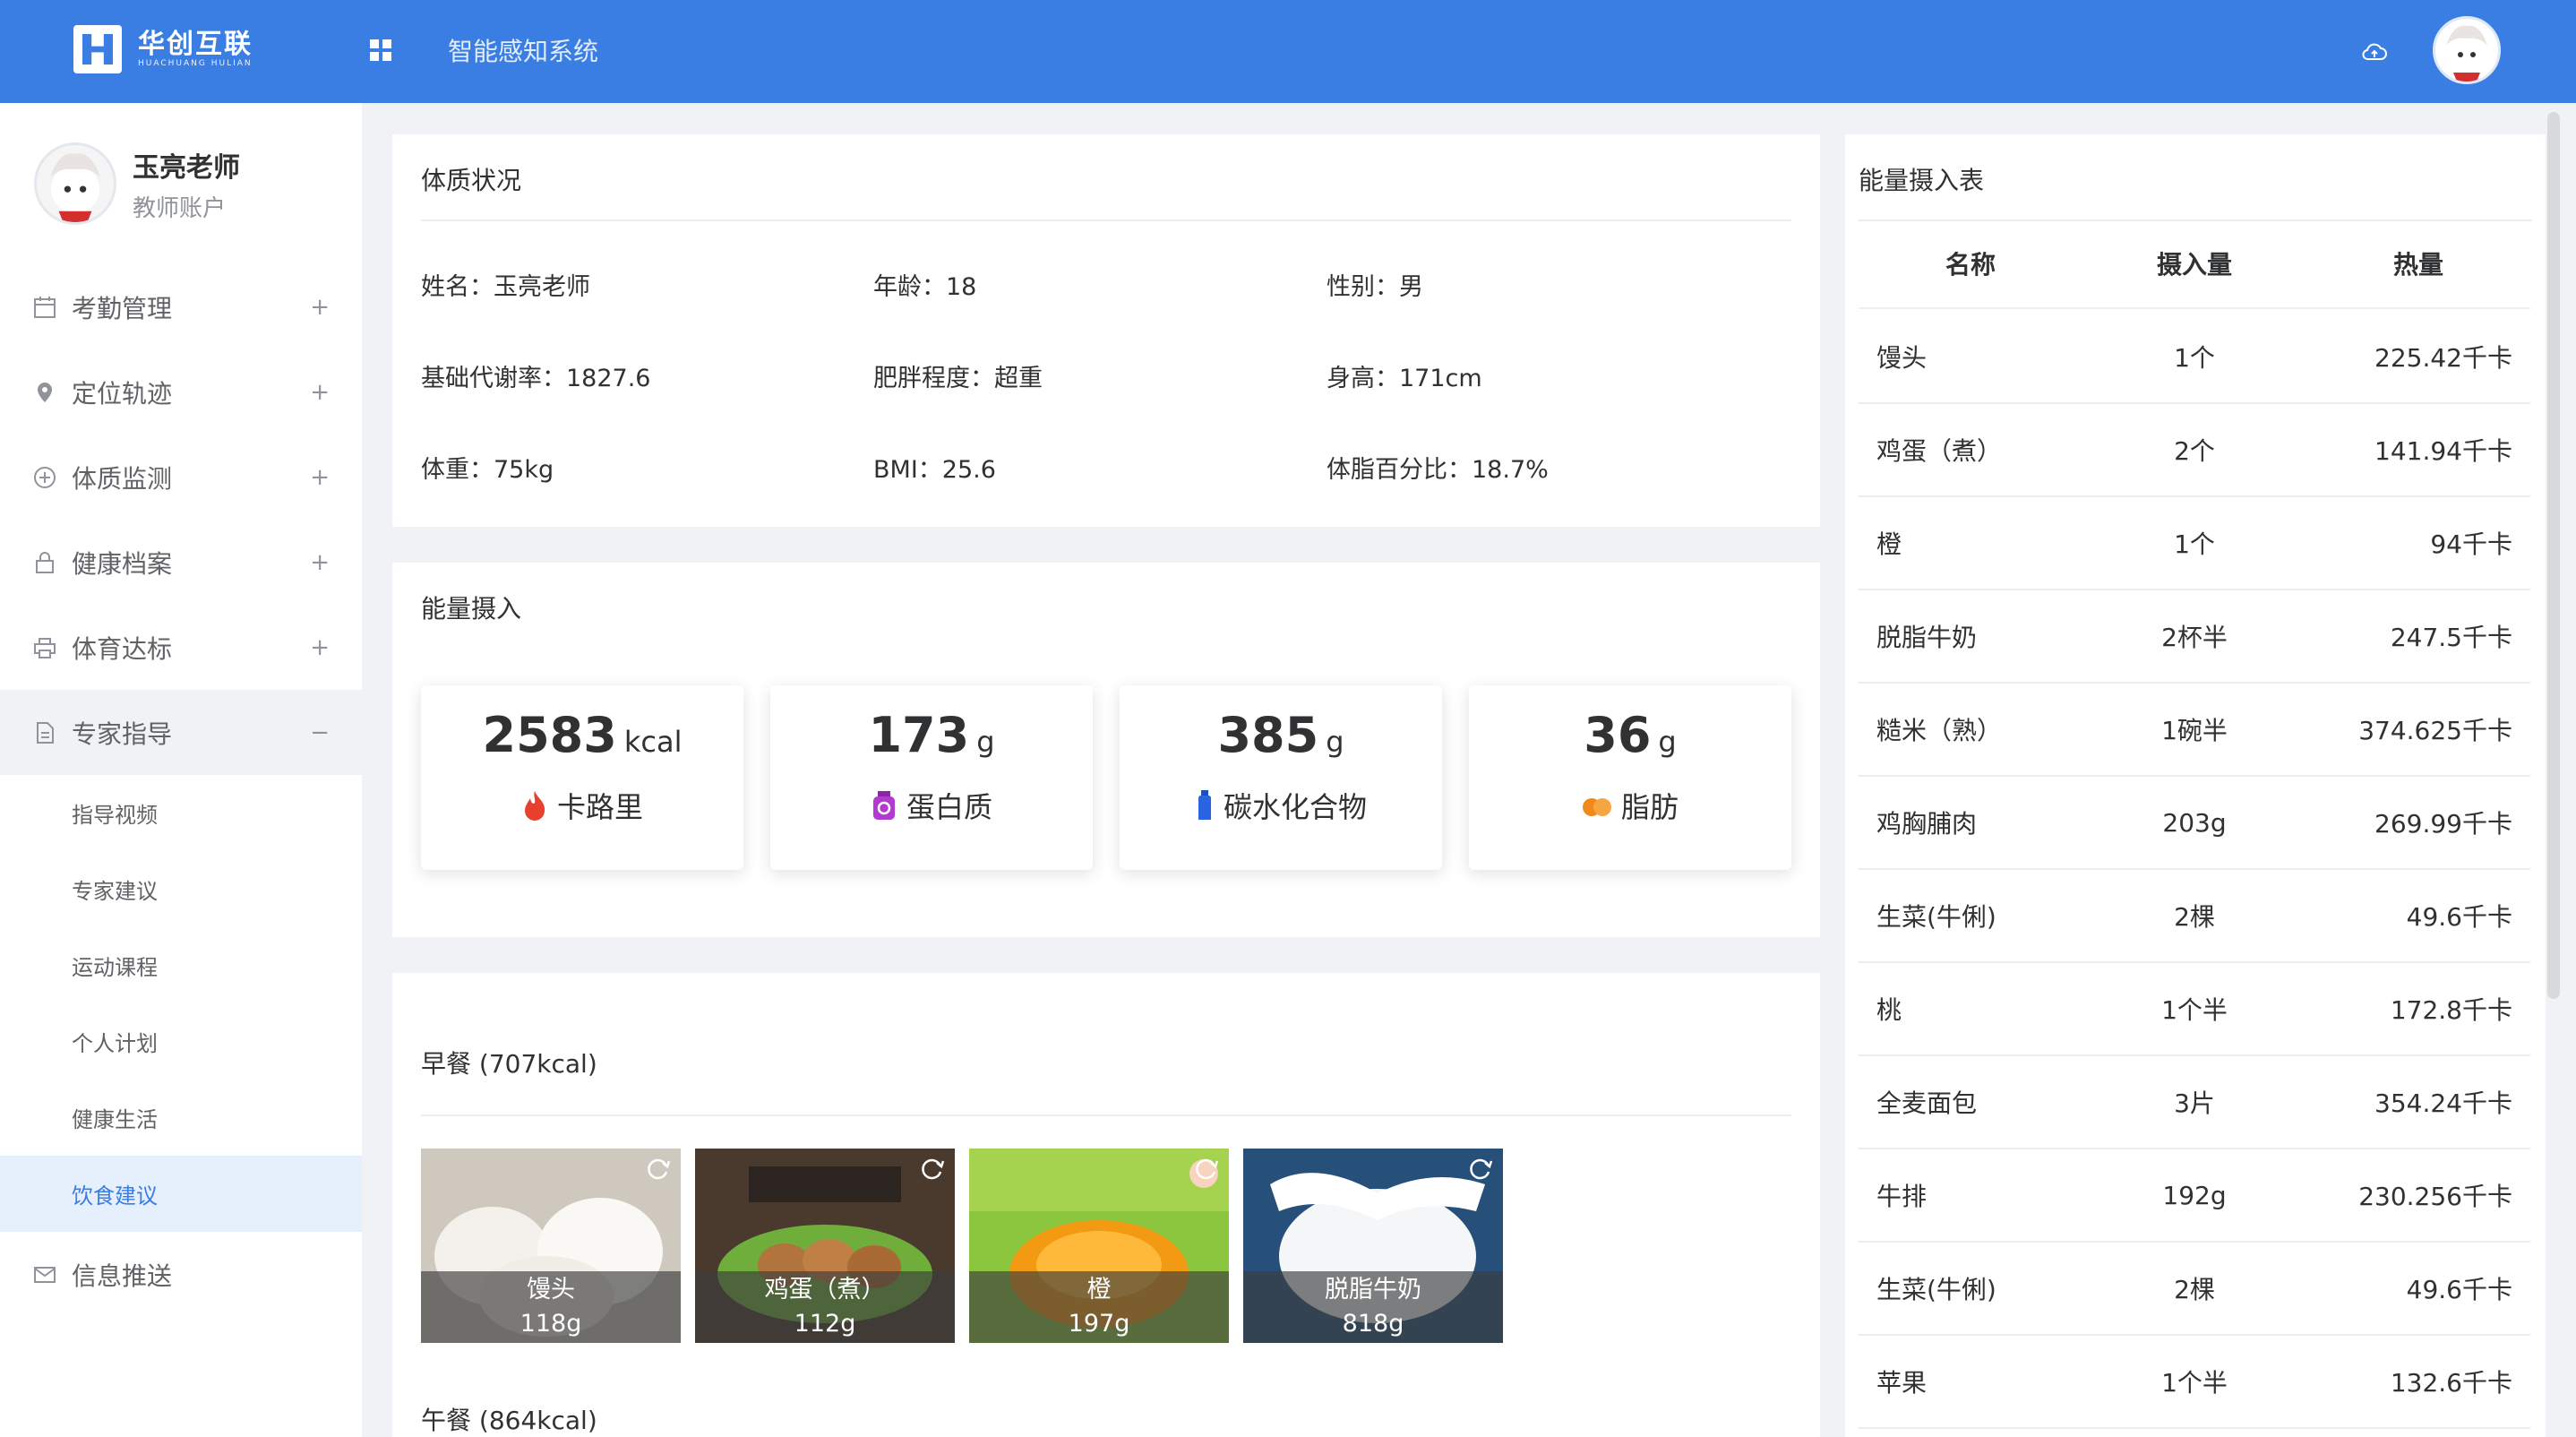 This screenshot has height=1437, width=2576. I want to click on submenu-item-guide-video: 指导视频, so click(181, 813).